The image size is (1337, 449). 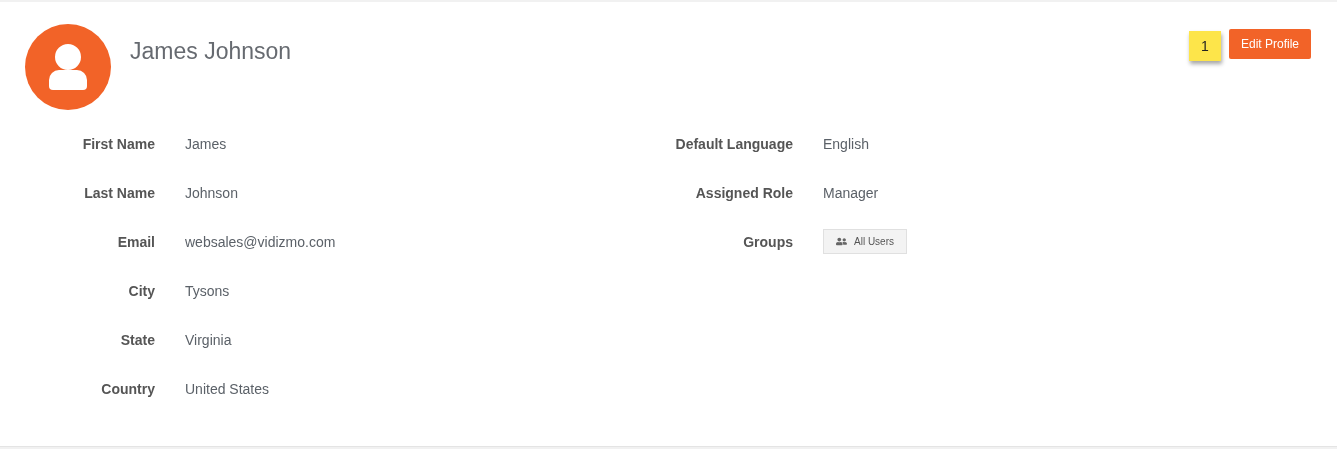 I want to click on field-label: Assigned Role, so click(x=743, y=193).